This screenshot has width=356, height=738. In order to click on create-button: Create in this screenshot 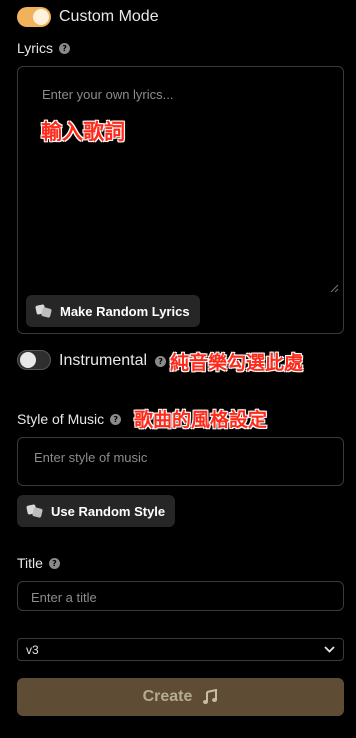, I will do `click(180, 697)`.